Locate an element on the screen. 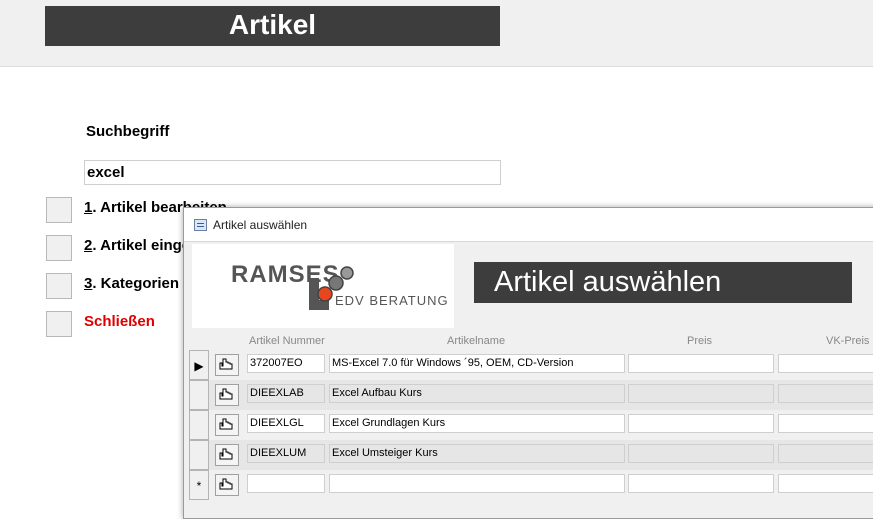  table-row: DIEEXLAB Excel Aufbau Kurs is located at coordinates (531, 395).